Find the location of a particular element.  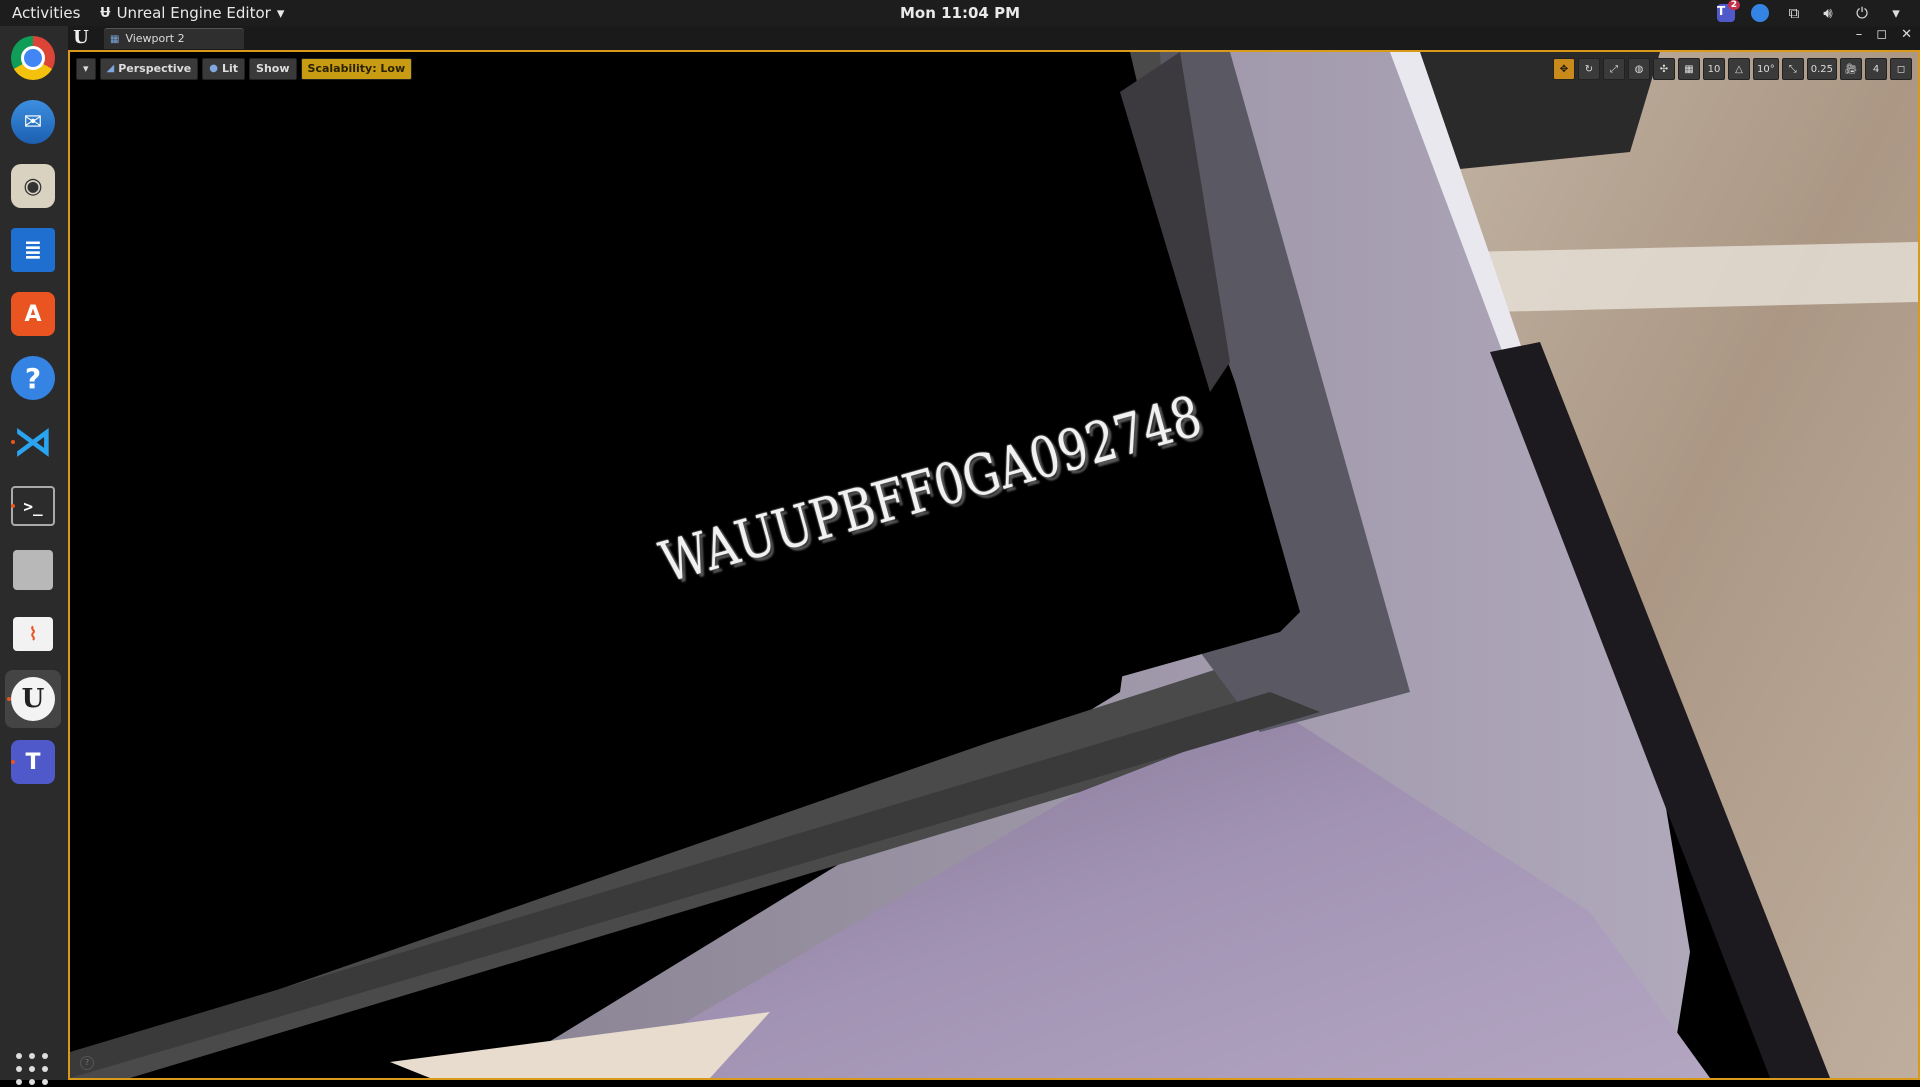

dock-rhythmbox: ◉ is located at coordinates (33, 186).